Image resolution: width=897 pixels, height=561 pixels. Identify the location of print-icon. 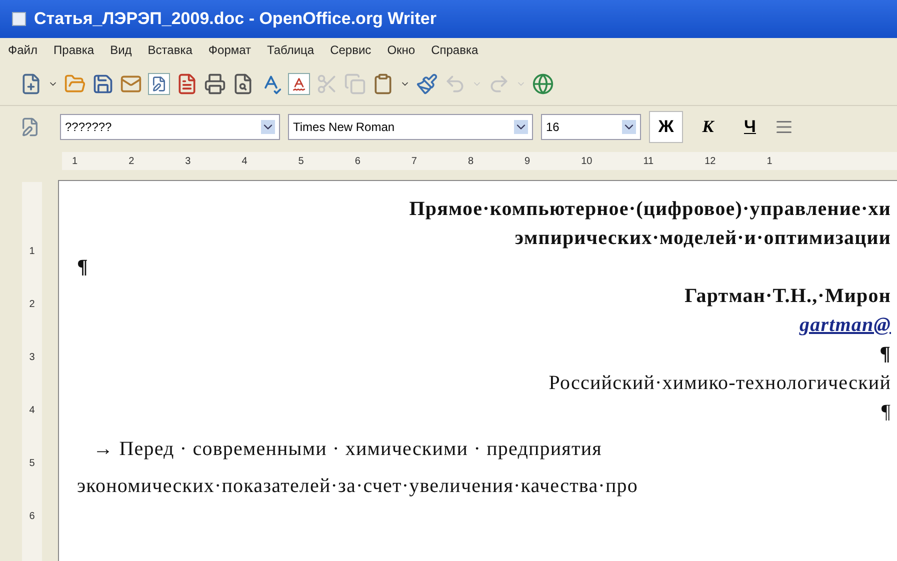
(215, 83).